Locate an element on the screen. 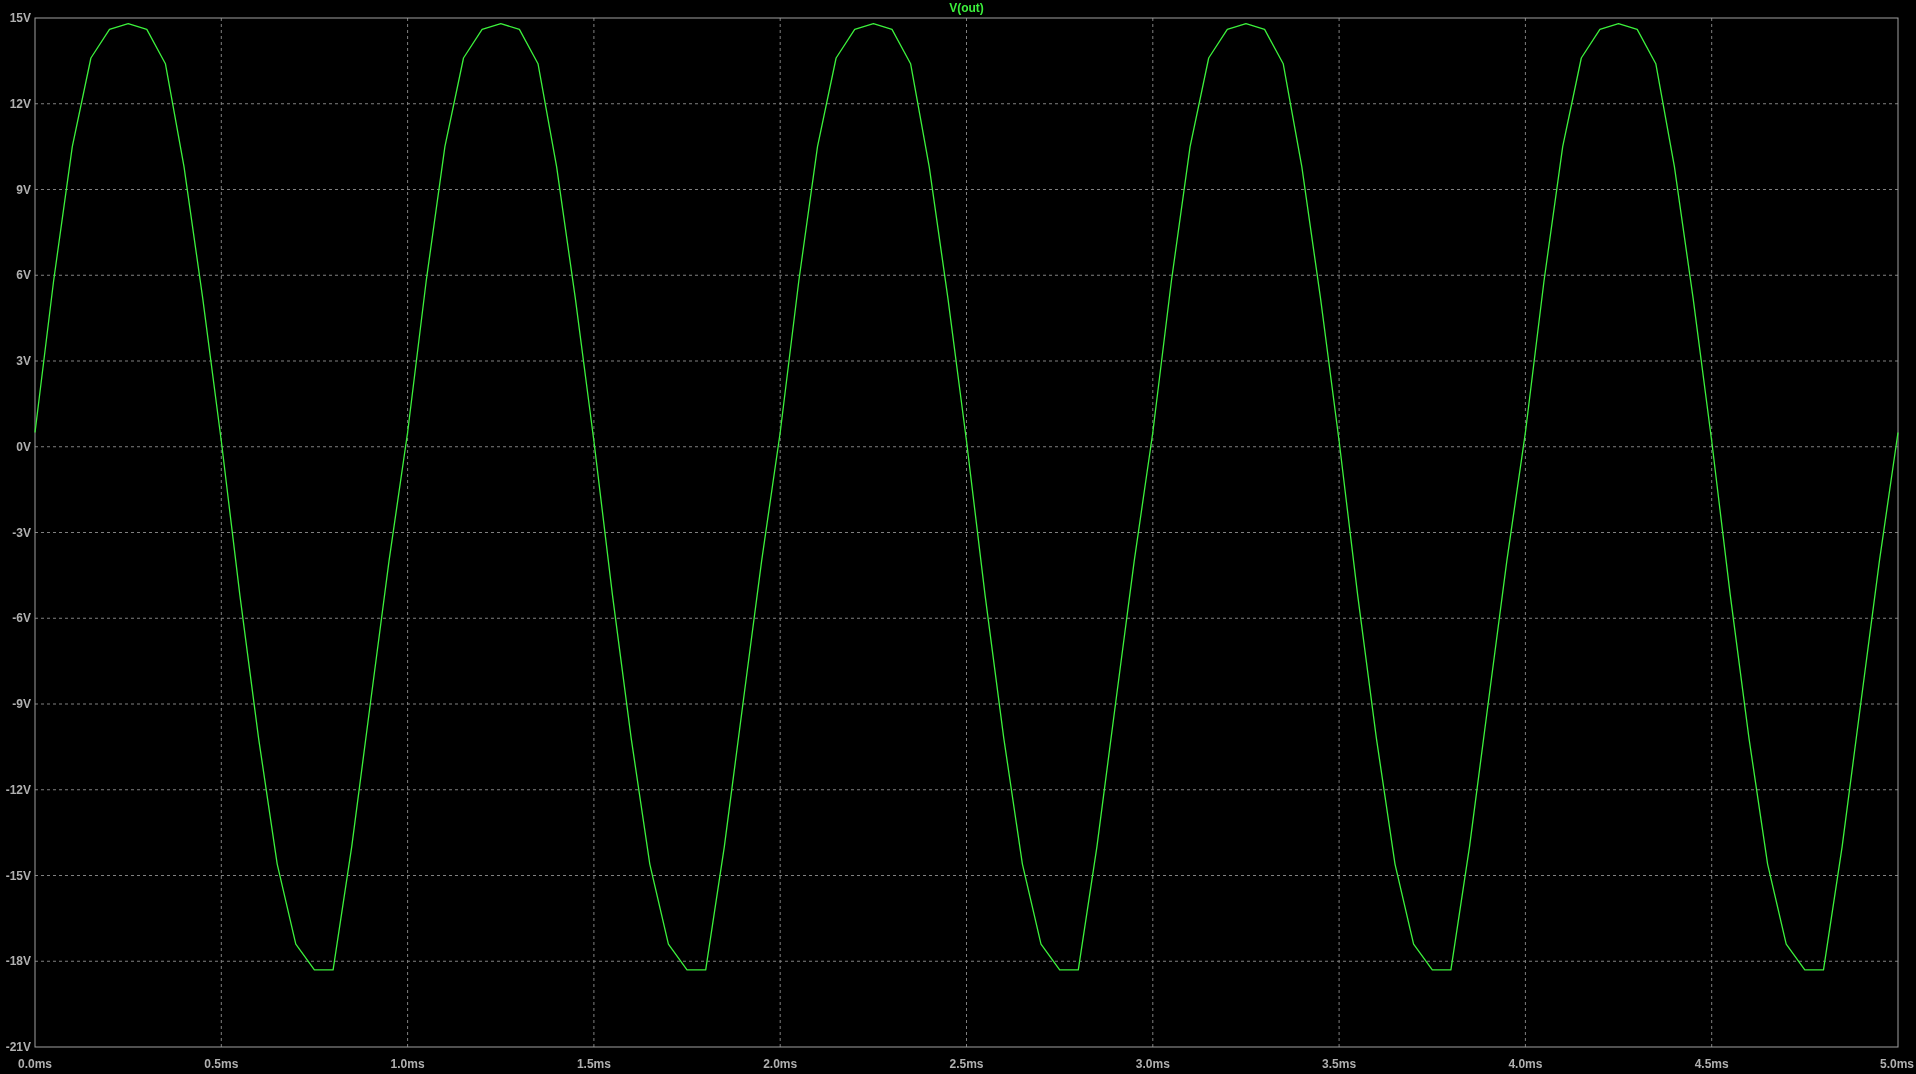 The height and width of the screenshot is (1074, 1916). trace-legend-label: V(out) is located at coordinates (966, 8).